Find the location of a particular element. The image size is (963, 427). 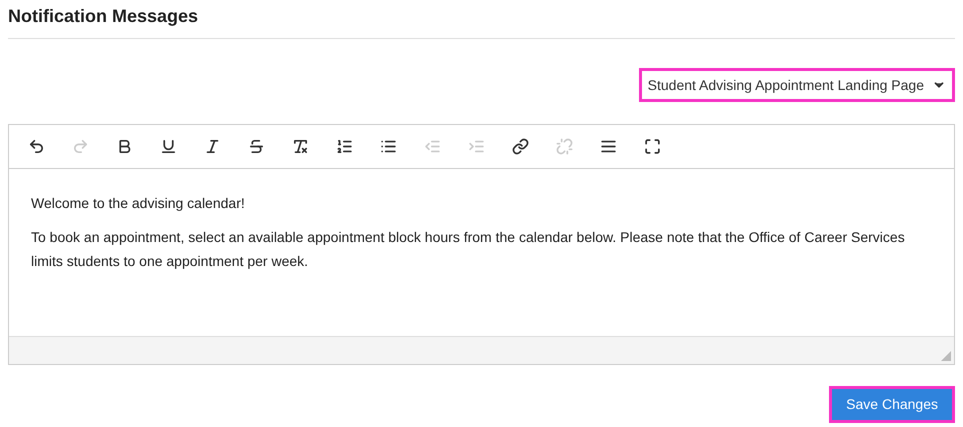

redo-icon is located at coordinates (80, 146).